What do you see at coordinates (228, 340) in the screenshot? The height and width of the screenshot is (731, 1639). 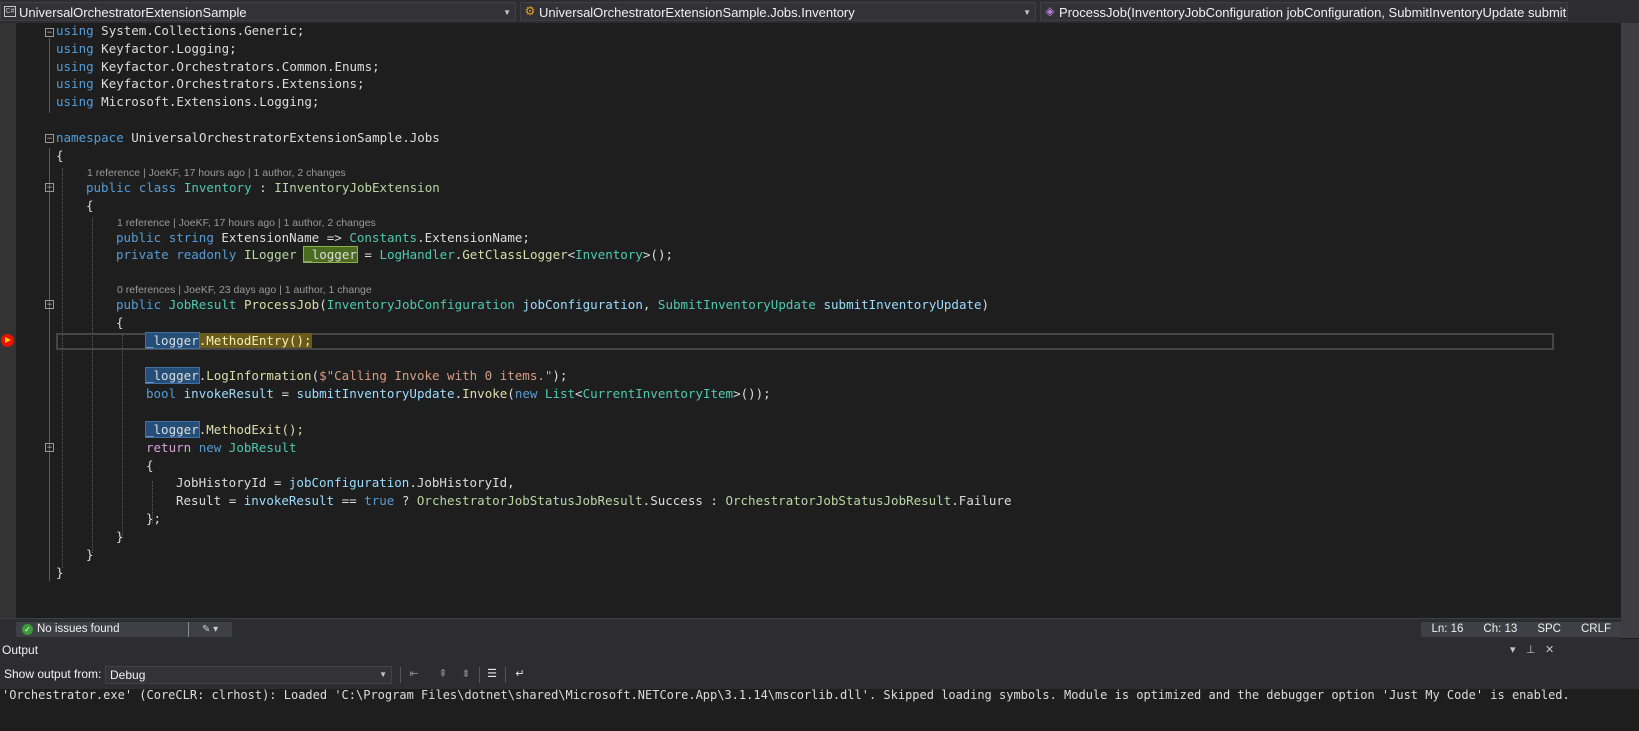 I see `code-line-current: _logger.MethodEntry();` at bounding box center [228, 340].